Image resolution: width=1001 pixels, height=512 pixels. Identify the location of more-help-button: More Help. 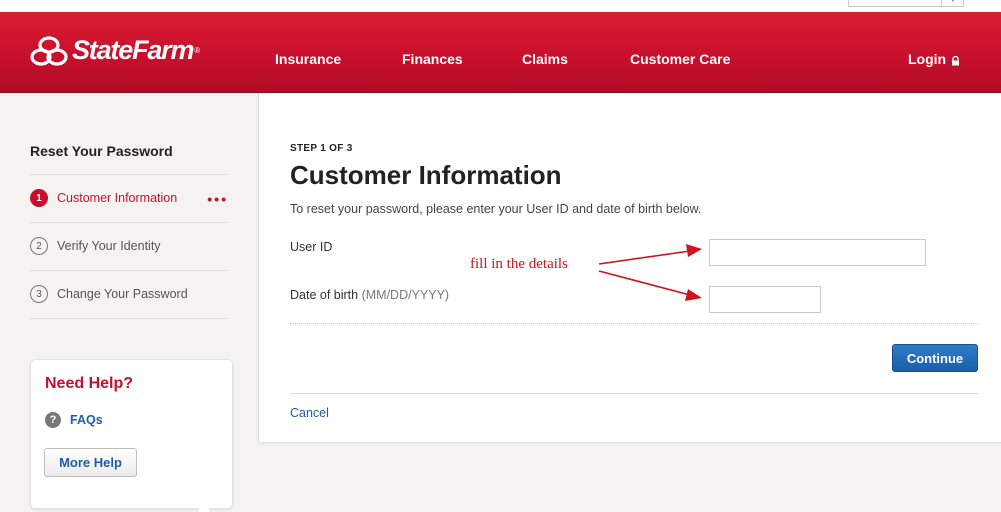
(90, 462).